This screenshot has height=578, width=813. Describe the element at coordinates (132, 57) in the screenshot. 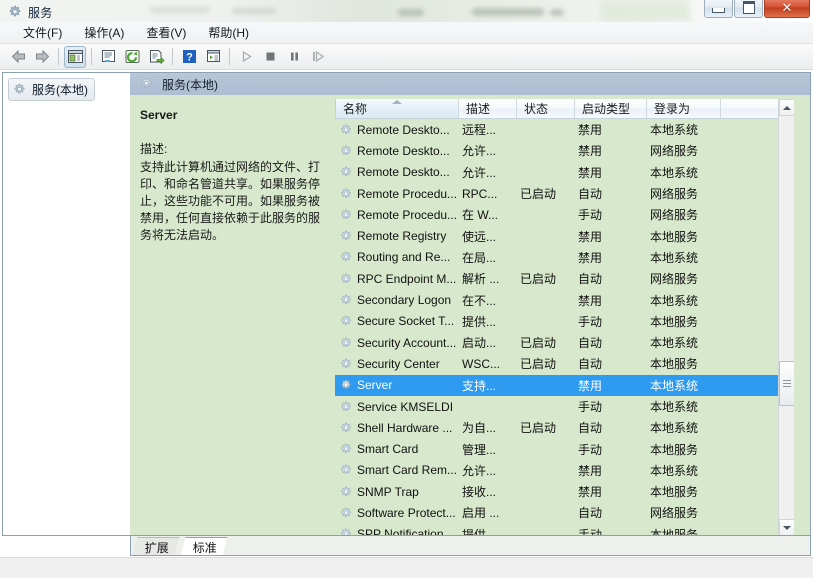

I see `toolbar-refresh` at that location.